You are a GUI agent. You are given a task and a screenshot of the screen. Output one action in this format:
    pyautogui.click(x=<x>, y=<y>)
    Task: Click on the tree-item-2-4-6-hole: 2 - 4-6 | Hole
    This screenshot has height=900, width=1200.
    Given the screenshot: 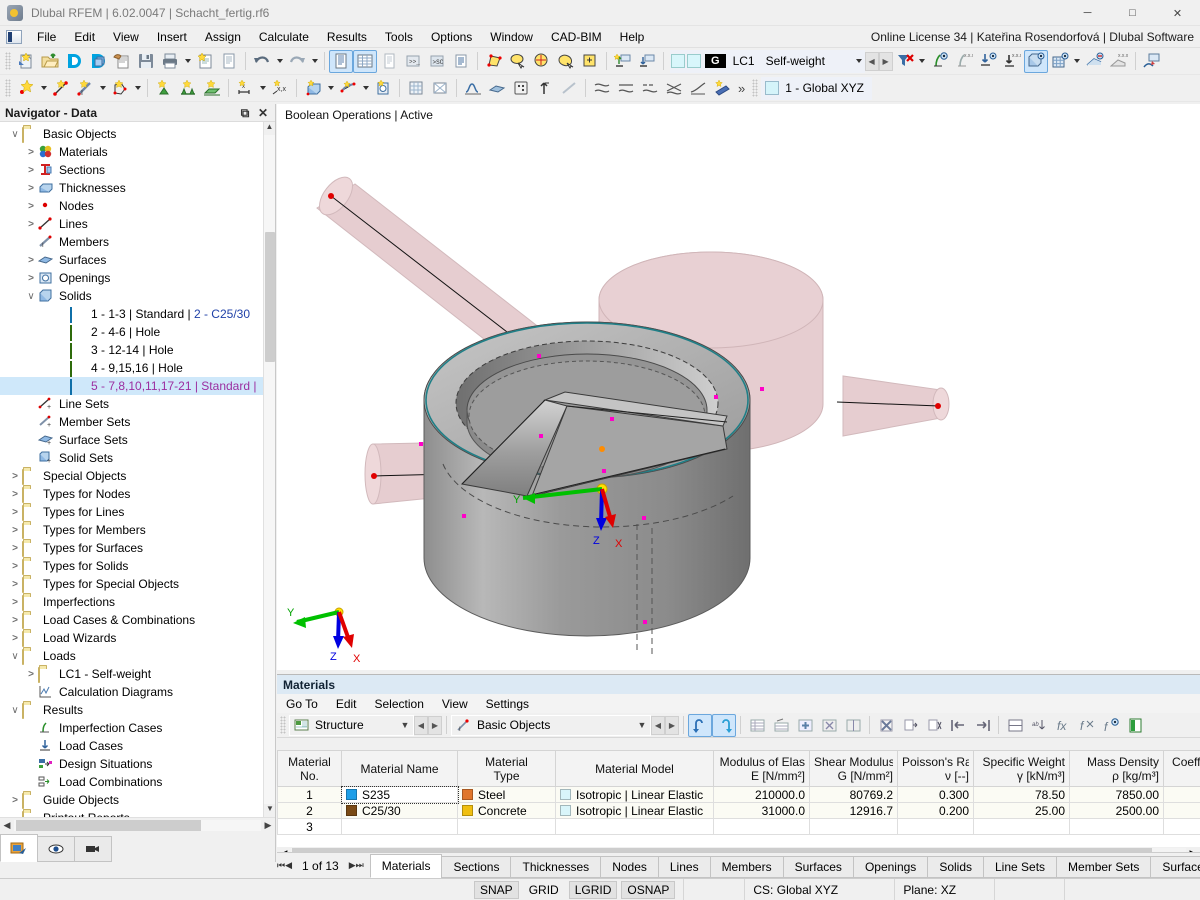 What is the action you would take?
    pyautogui.click(x=137, y=332)
    